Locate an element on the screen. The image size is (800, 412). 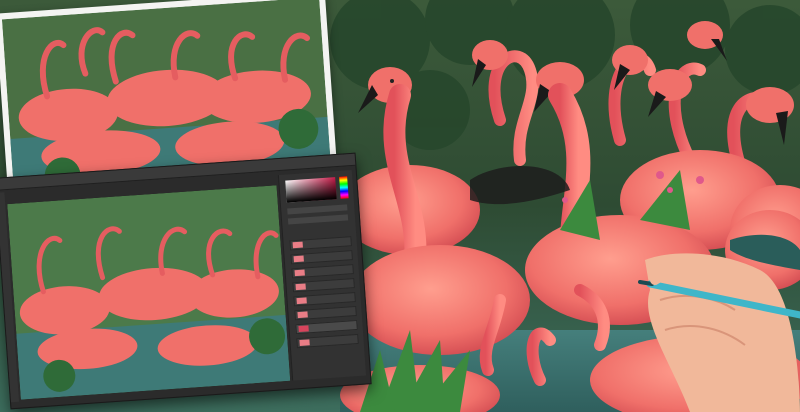
editor-side-panel is located at coordinates (322, 275).